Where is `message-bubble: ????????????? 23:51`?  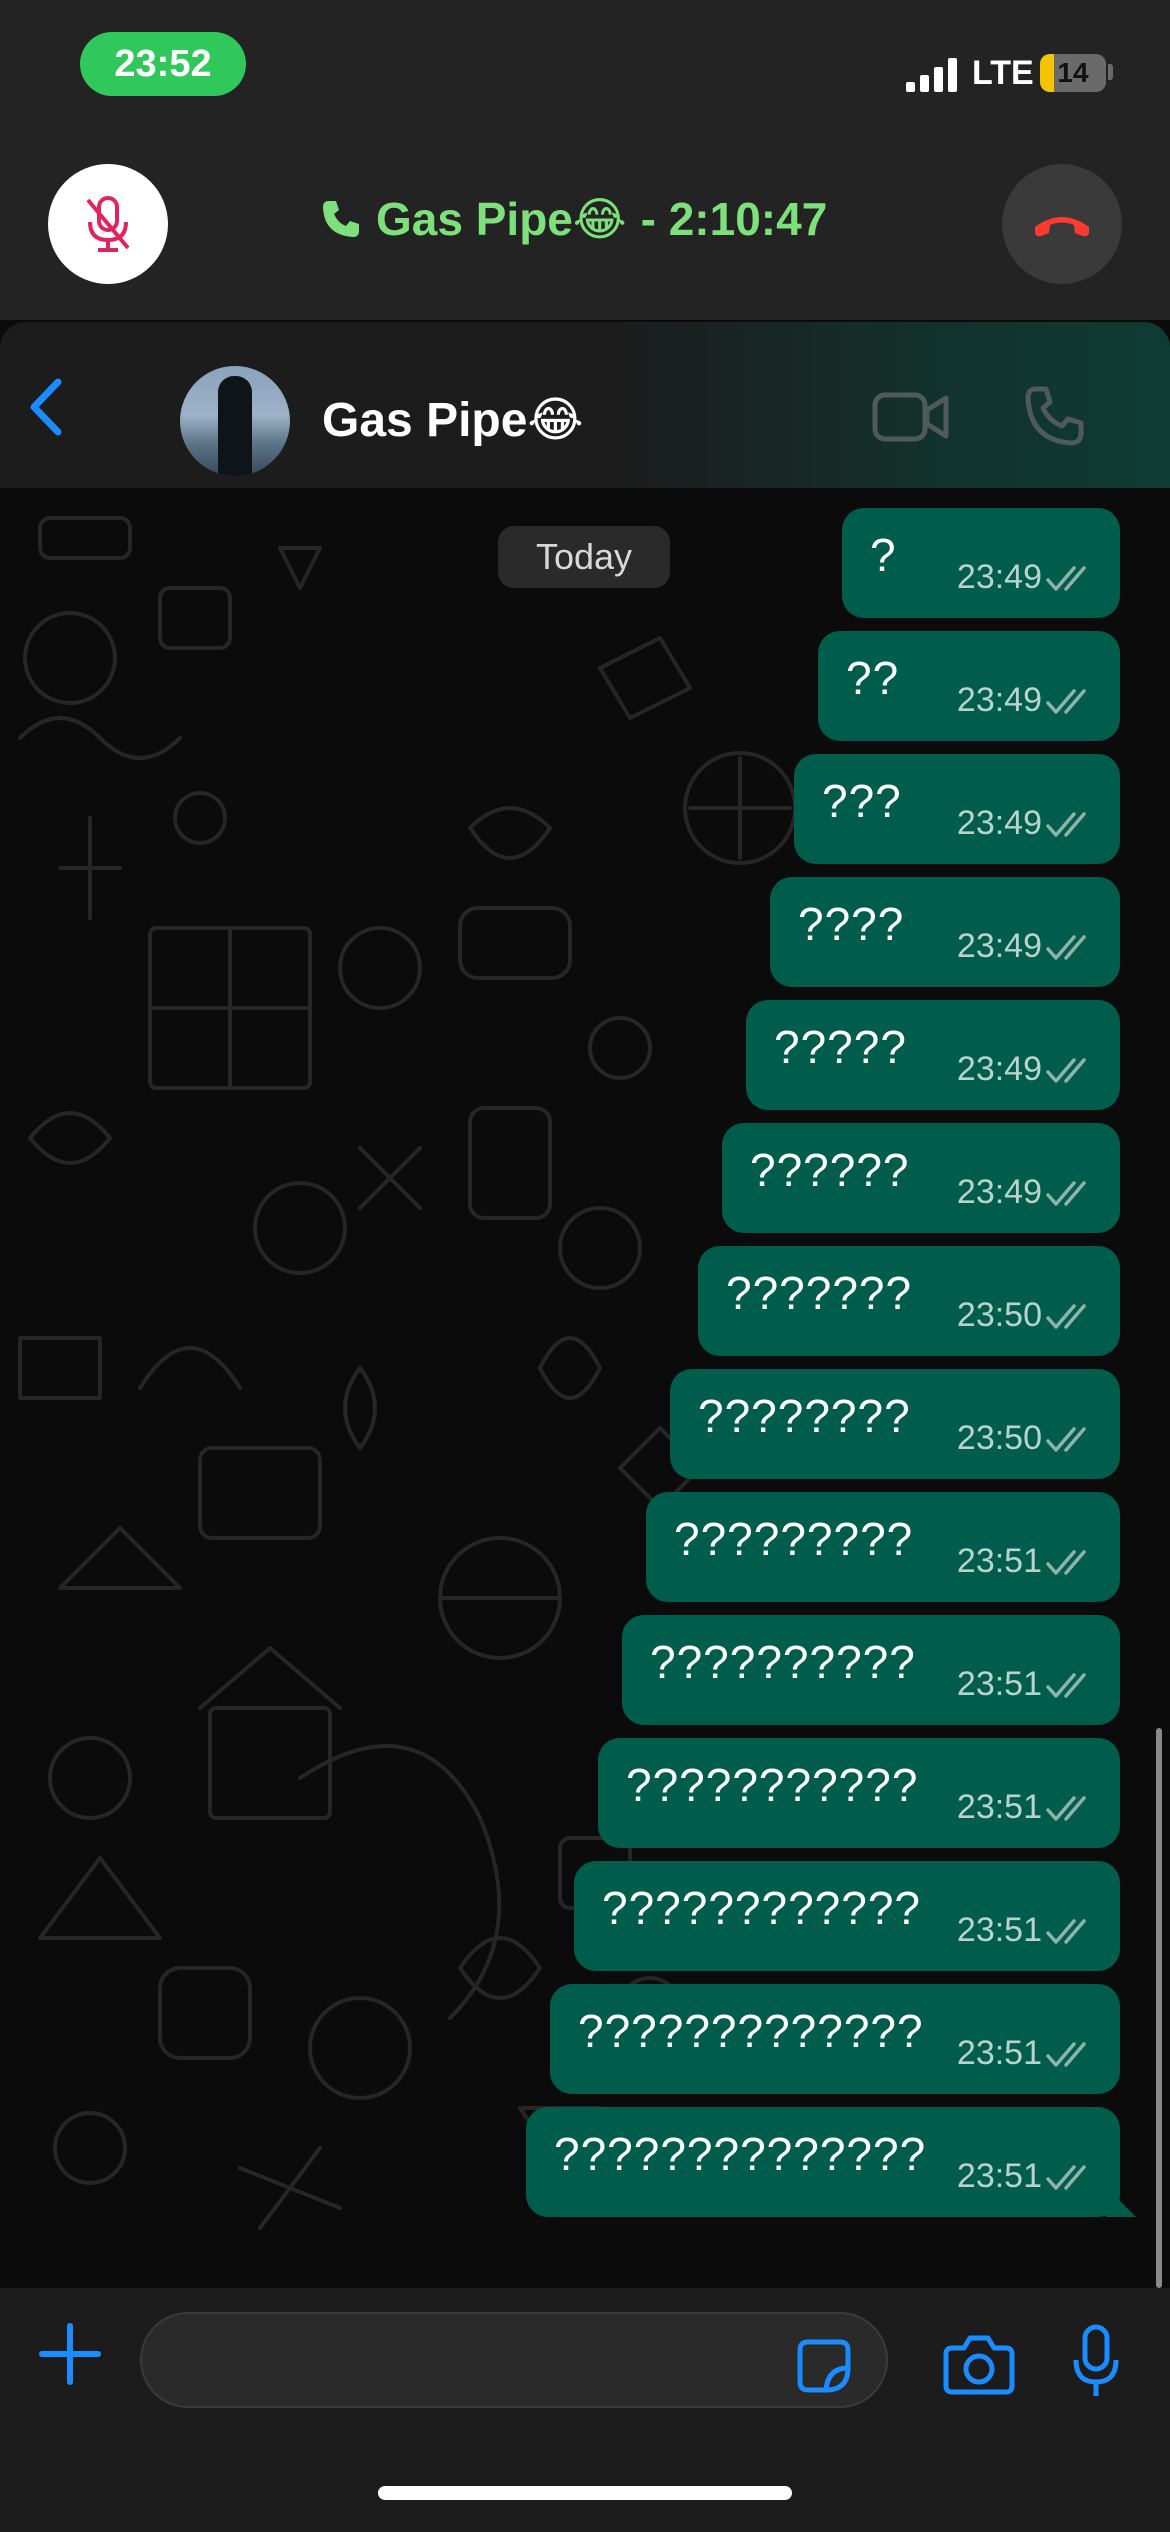
message-bubble: ????????????? 23:51 is located at coordinates (835, 2039).